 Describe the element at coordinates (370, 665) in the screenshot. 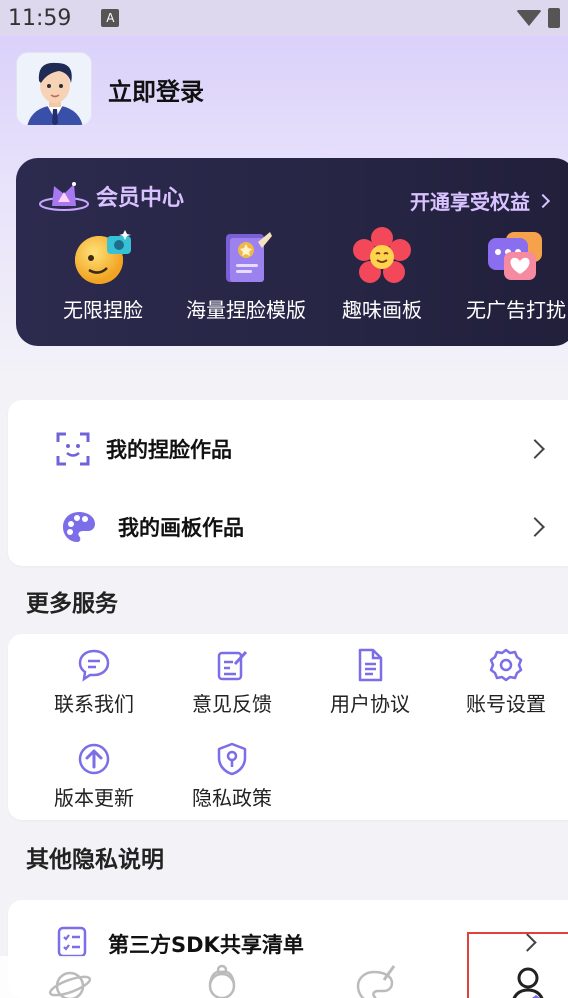

I see `document-icon` at that location.